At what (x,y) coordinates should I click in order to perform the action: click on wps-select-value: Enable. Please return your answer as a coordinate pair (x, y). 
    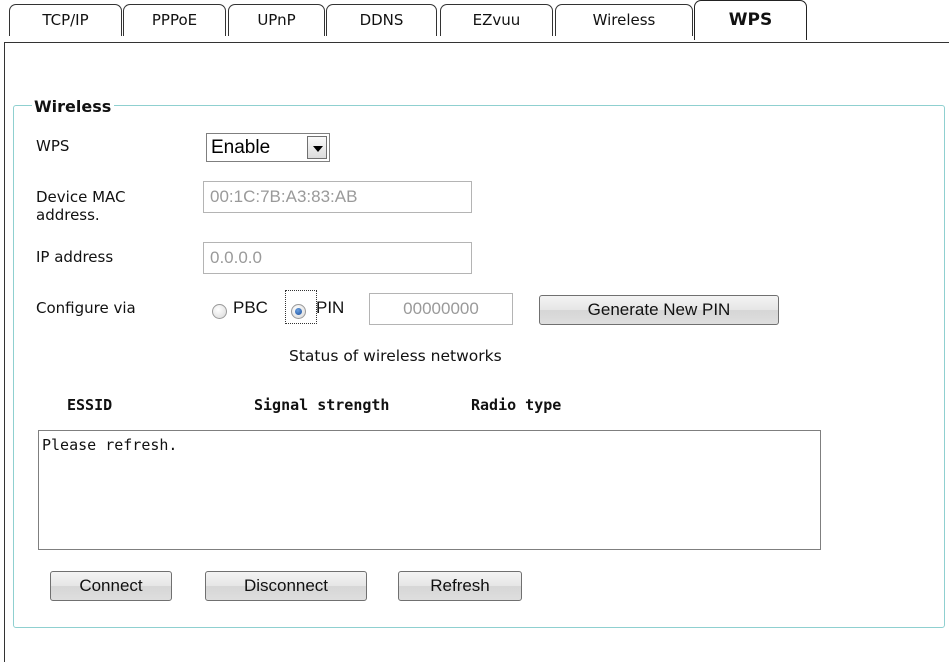
    Looking at the image, I should click on (241, 147).